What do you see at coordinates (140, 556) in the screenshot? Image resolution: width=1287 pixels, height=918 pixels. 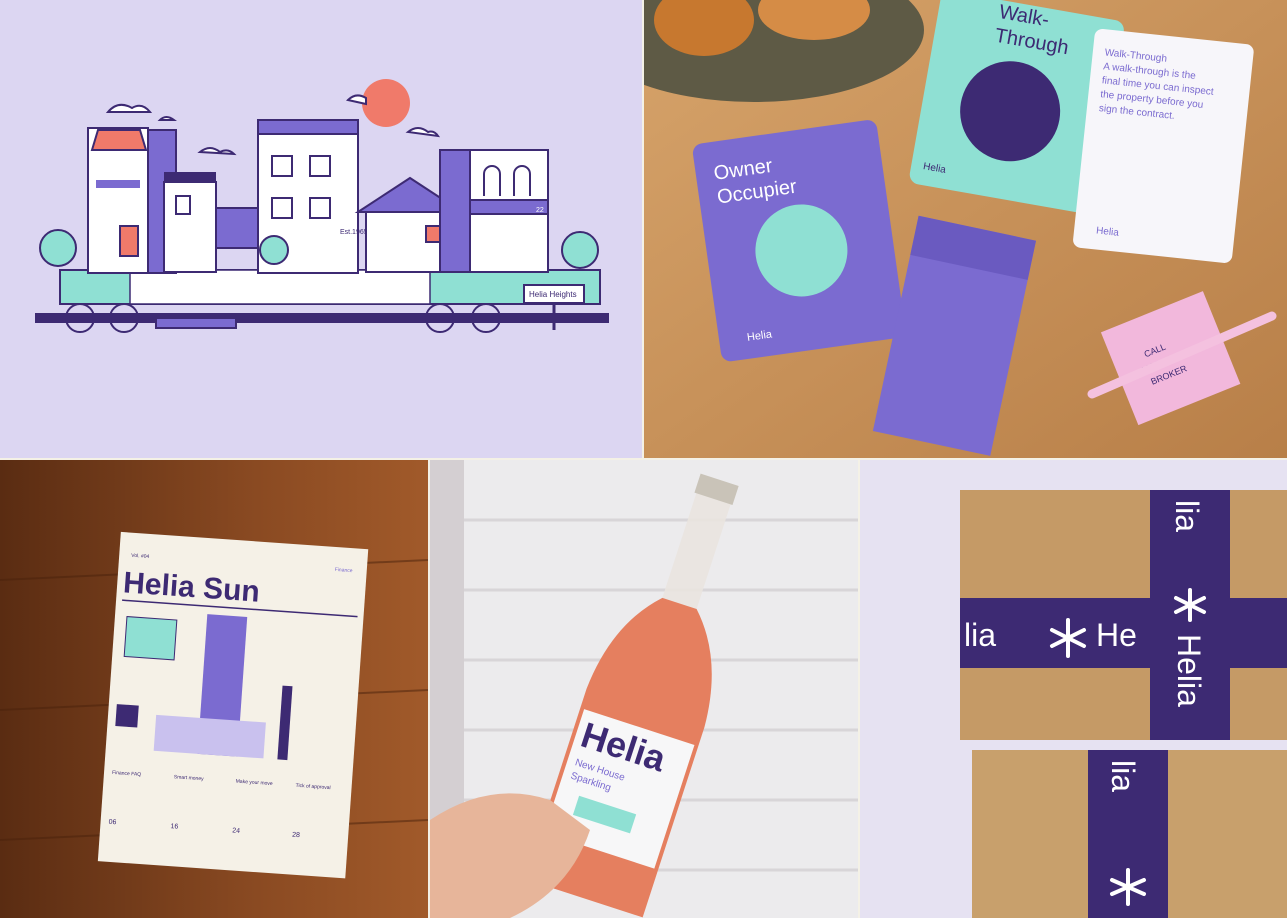 I see `newspaper-issue: Vol. #04` at bounding box center [140, 556].